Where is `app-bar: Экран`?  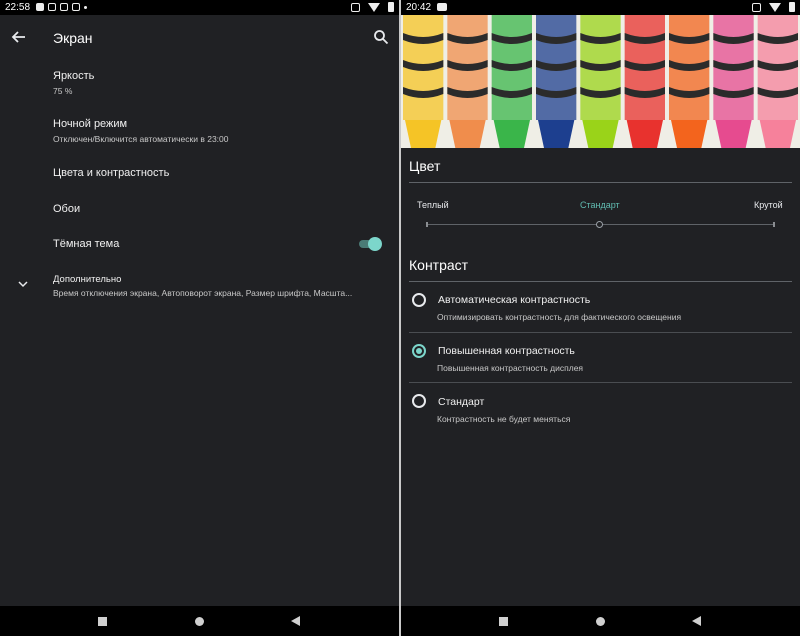
app-bar: Экран is located at coordinates (199, 38).